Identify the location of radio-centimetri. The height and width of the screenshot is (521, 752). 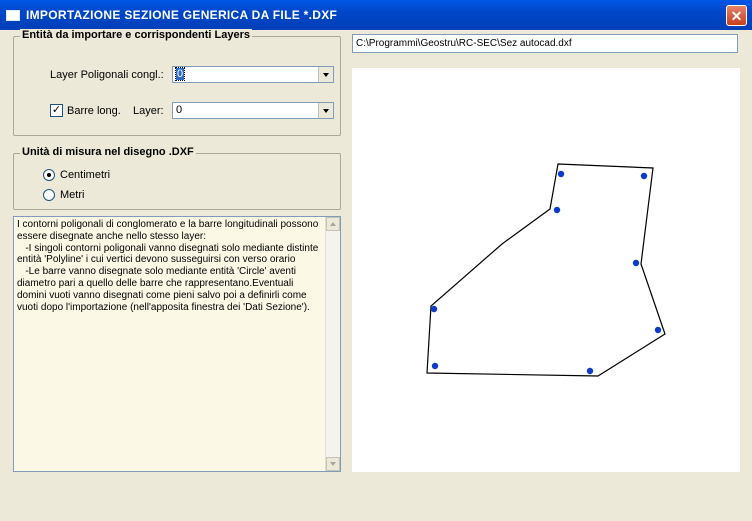
(49, 175).